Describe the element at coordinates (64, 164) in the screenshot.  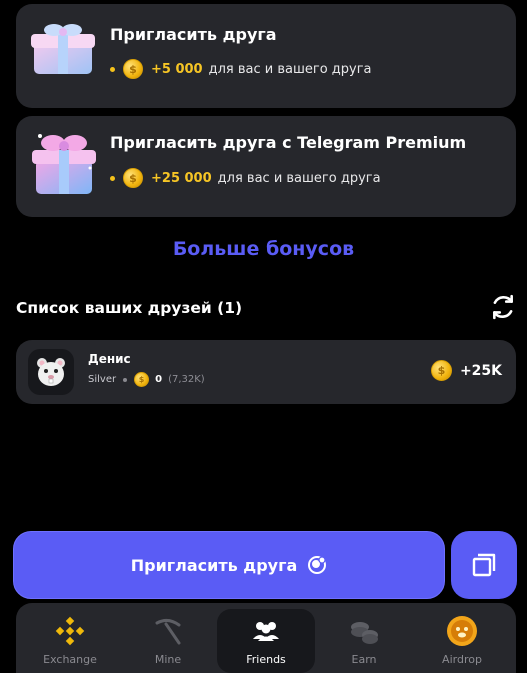
I see `premium-gift-icon` at that location.